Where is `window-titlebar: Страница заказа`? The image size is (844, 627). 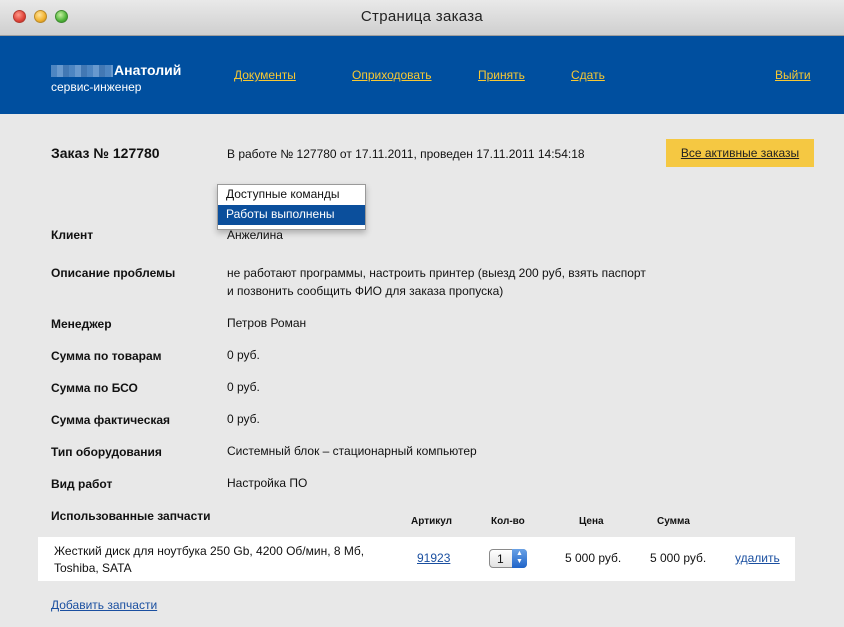 window-titlebar: Страница заказа is located at coordinates (422, 18).